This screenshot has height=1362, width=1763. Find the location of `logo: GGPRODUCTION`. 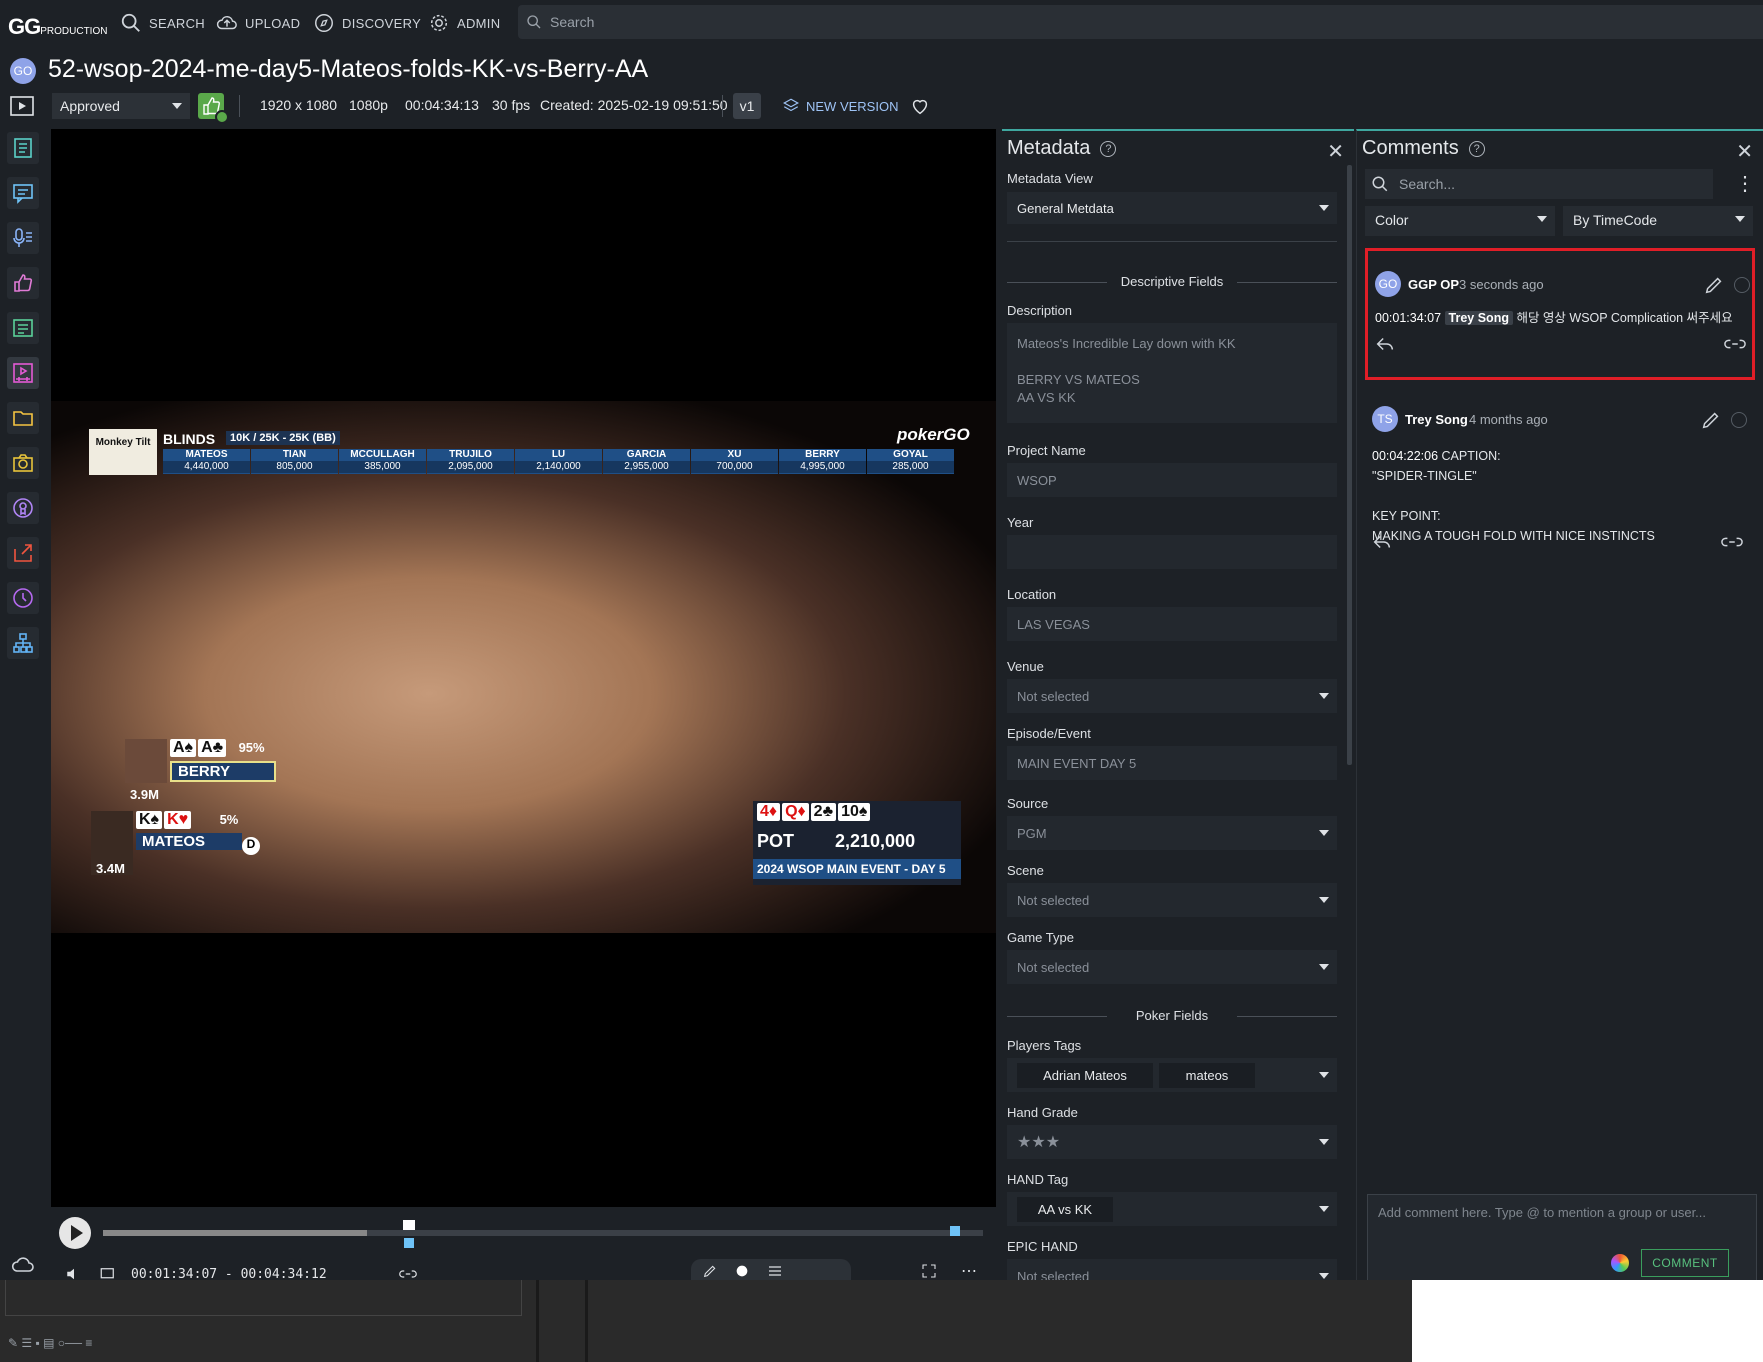

logo: GGPRODUCTION is located at coordinates (57, 27).